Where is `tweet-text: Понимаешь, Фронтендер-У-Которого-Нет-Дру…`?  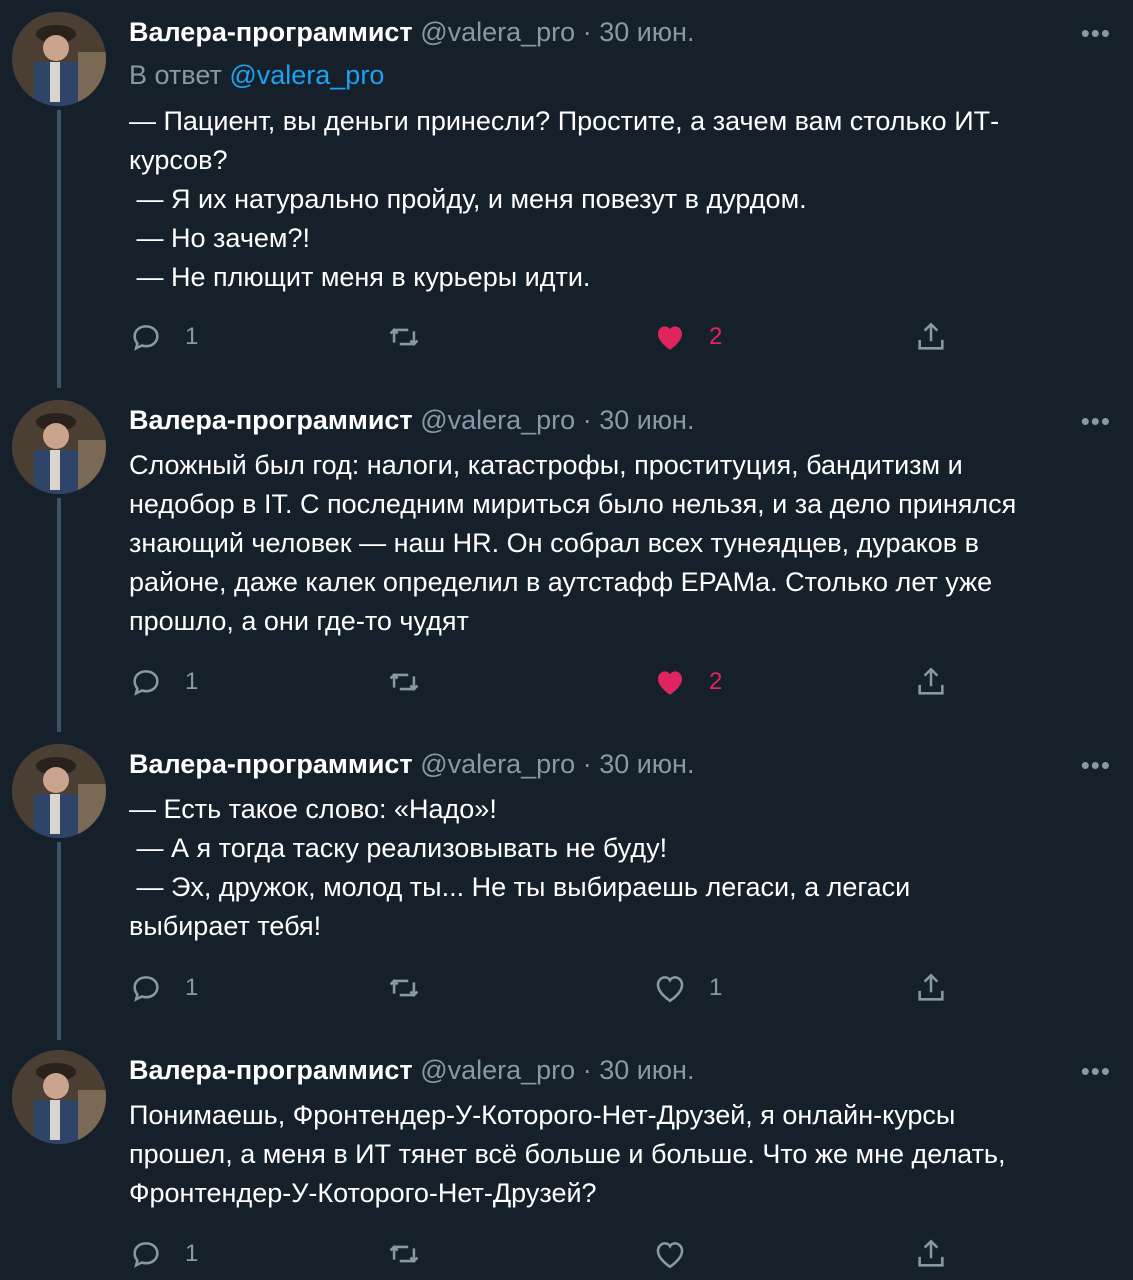
tweet-text: Понимаешь, Фронтендер-У-Которого-Нет-Дру… is located at coordinates (567, 1154).